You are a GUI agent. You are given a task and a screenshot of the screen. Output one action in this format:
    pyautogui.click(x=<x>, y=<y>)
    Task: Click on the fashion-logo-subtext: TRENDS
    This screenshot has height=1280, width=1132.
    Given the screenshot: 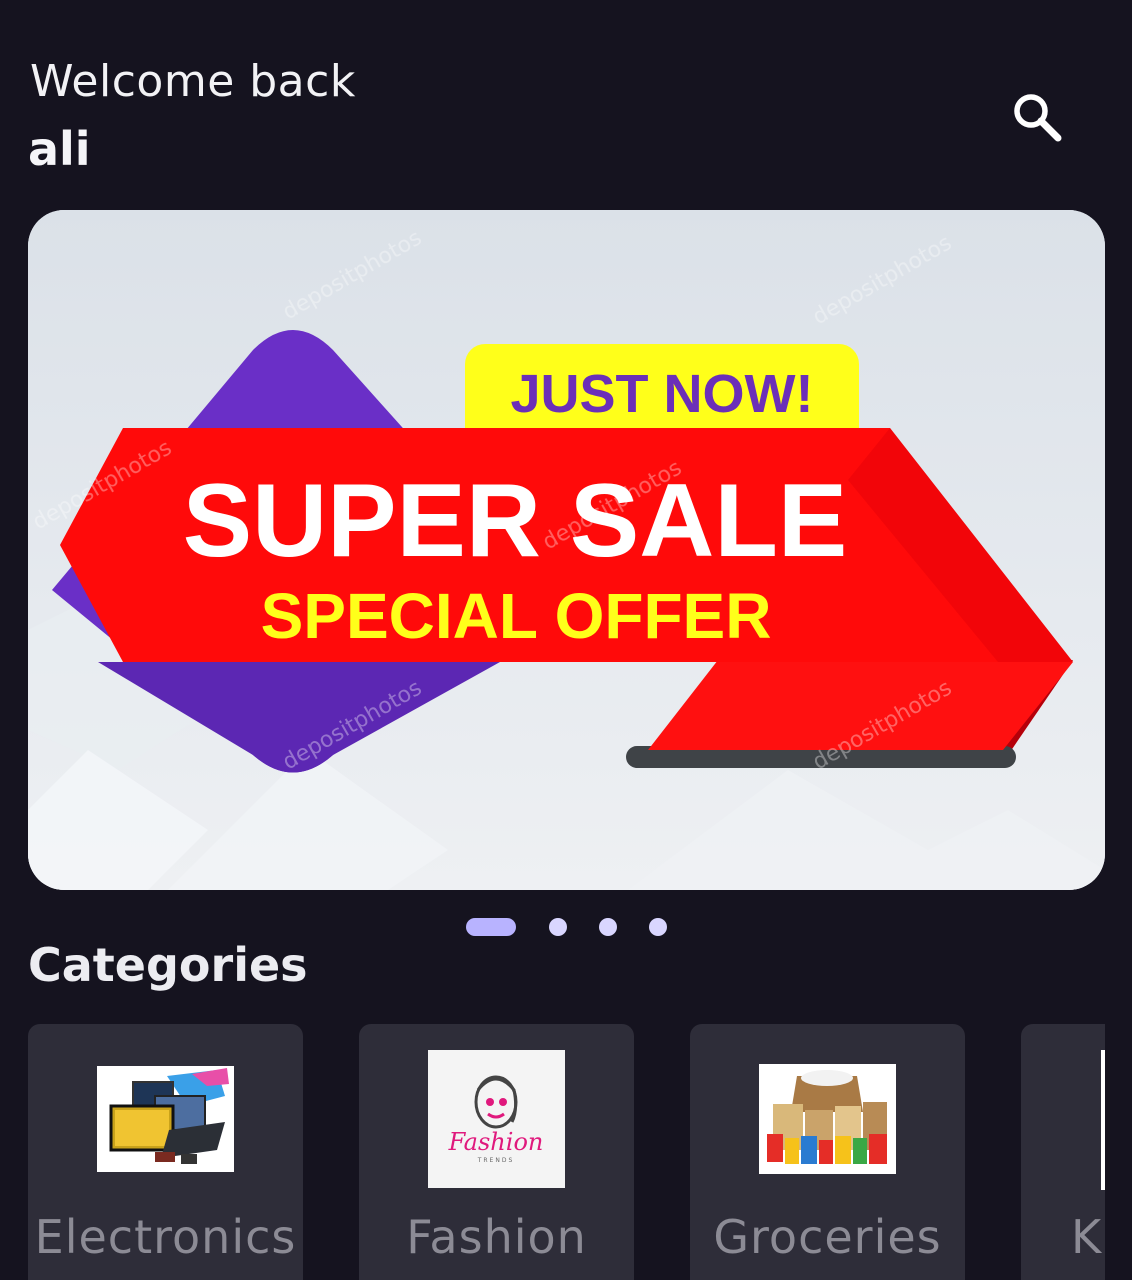 What is the action you would take?
    pyautogui.click(x=496, y=1160)
    